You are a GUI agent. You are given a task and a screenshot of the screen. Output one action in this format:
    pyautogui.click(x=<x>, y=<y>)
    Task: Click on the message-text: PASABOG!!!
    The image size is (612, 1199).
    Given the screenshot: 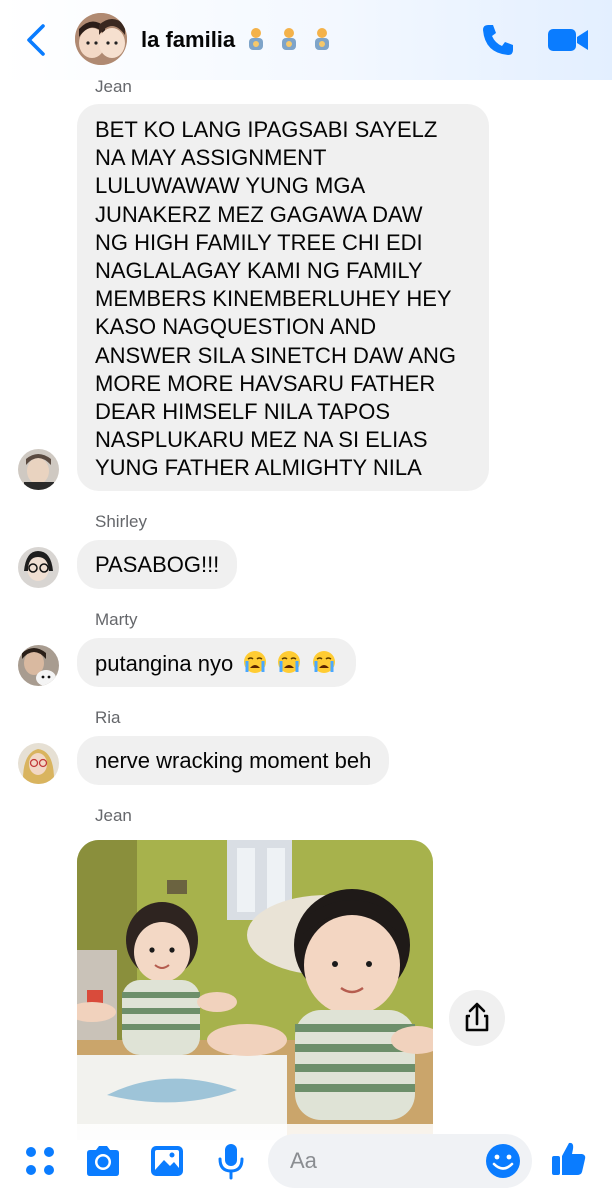 What is the action you would take?
    pyautogui.click(x=157, y=564)
    